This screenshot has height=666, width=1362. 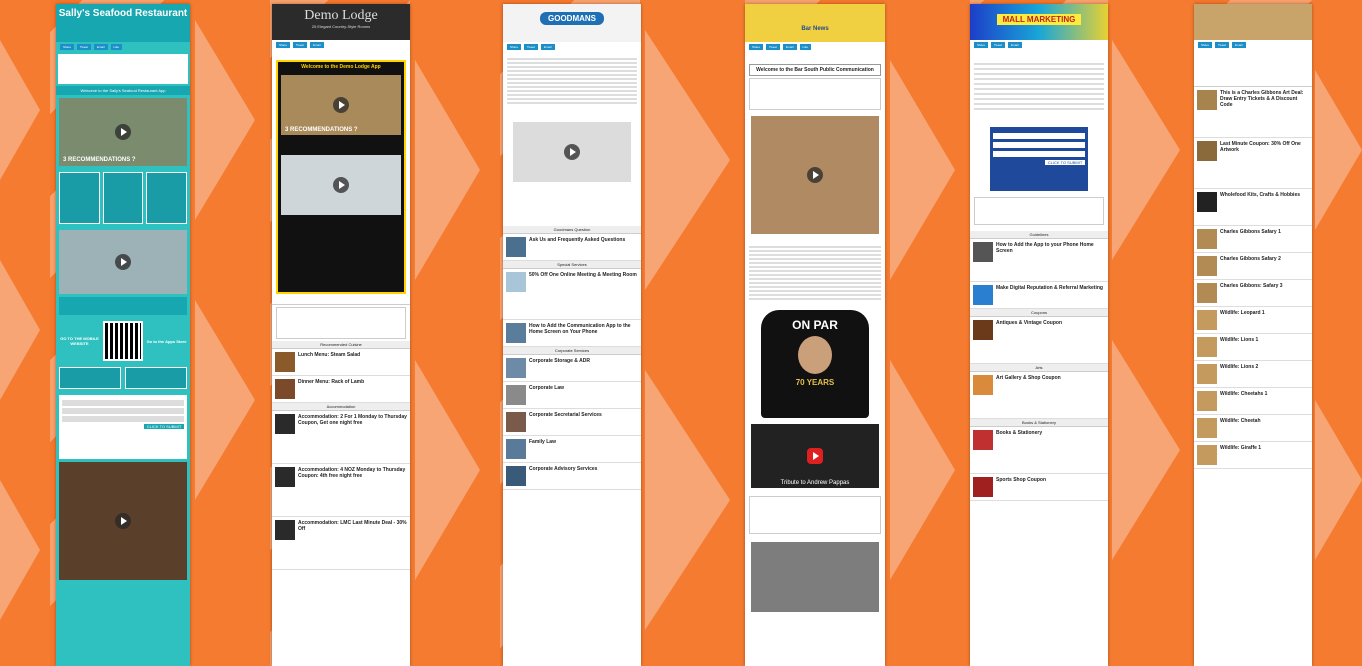 I want to click on list-item: Corporate Secretarial Services, so click(x=572, y=422).